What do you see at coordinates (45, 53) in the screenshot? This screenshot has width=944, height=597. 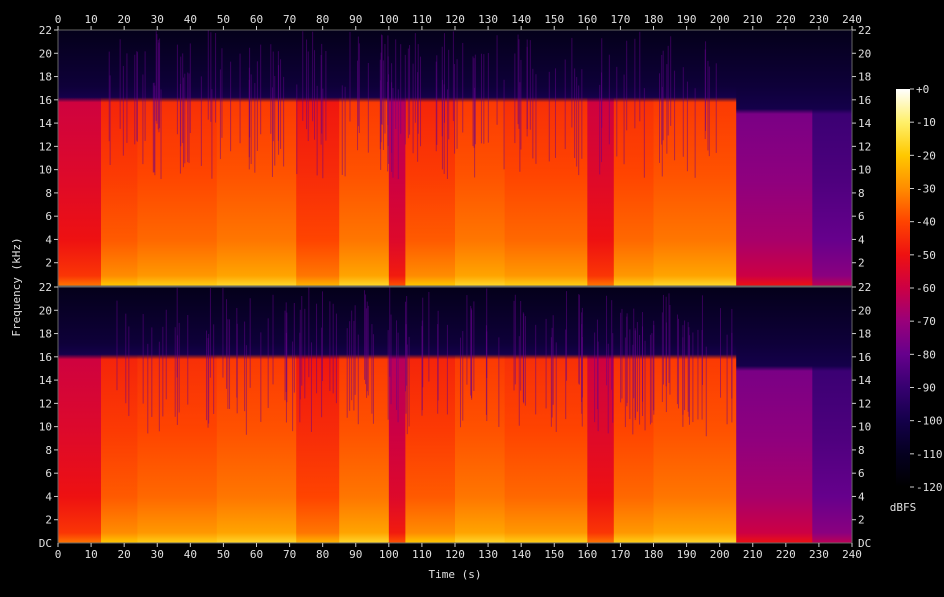 I see `y-tick-label-left: 20` at bounding box center [45, 53].